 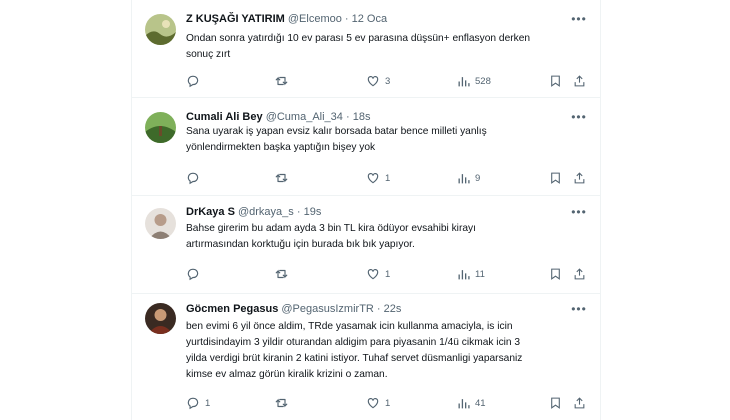 What do you see at coordinates (313, 212) in the screenshot?
I see `timestamp: 19s` at bounding box center [313, 212].